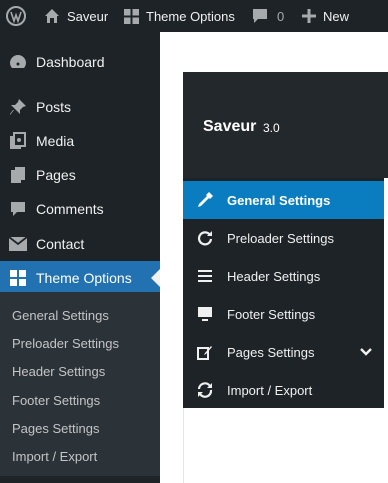 The width and height of the screenshot is (388, 483). What do you see at coordinates (366, 352) in the screenshot?
I see `chevron-down-icon` at bounding box center [366, 352].